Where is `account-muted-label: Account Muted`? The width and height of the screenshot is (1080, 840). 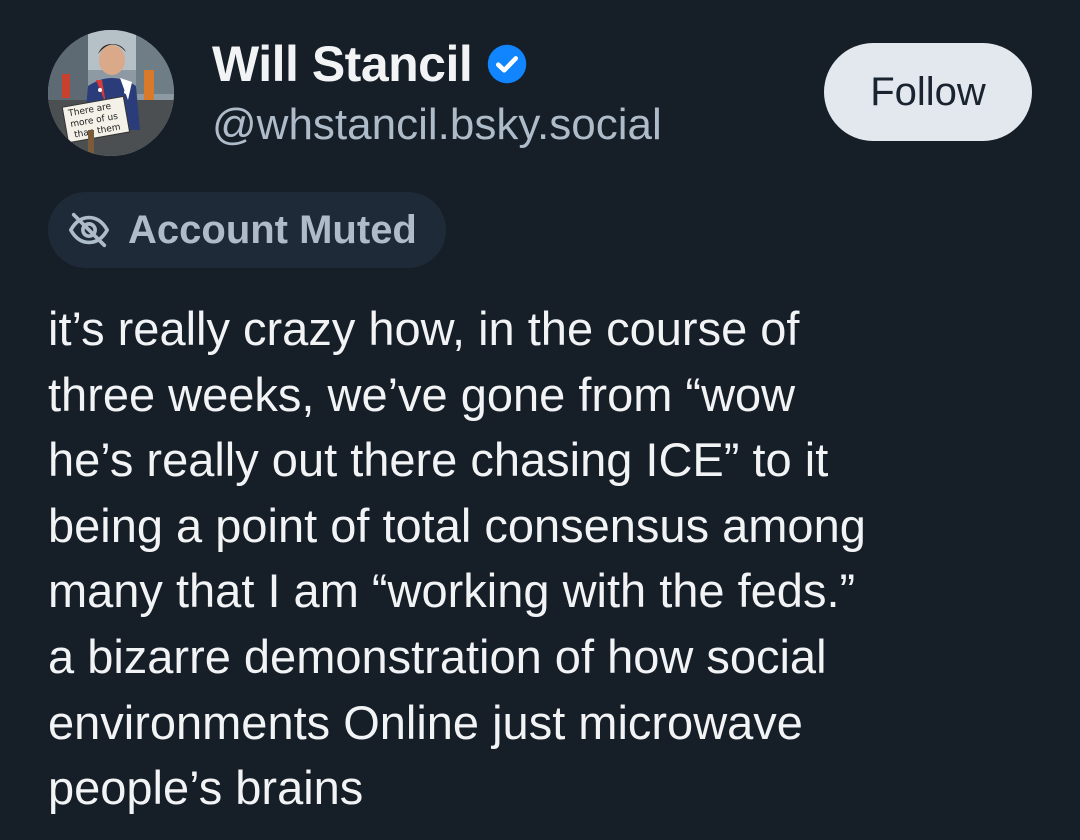
account-muted-label: Account Muted is located at coordinates (272, 229).